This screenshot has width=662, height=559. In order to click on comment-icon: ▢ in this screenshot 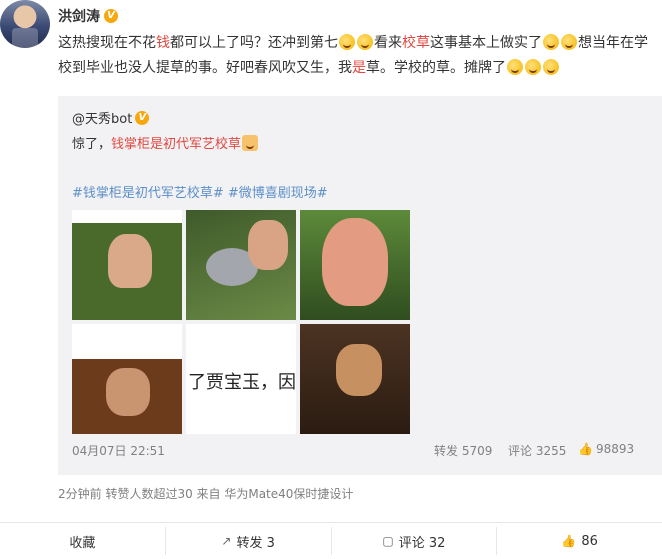, I will do `click(388, 541)`.